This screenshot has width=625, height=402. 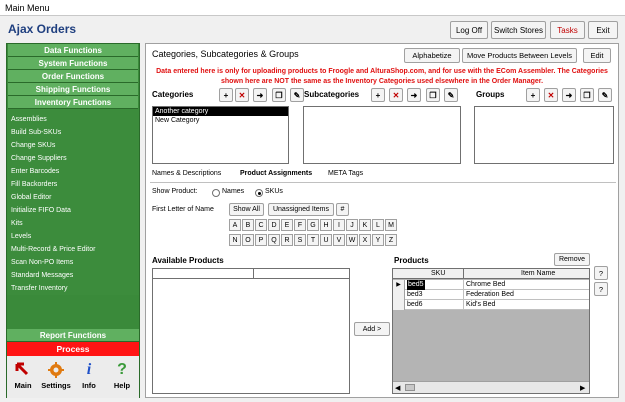 What do you see at coordinates (469, 30) in the screenshot?
I see `logoff-button: Log Off` at bounding box center [469, 30].